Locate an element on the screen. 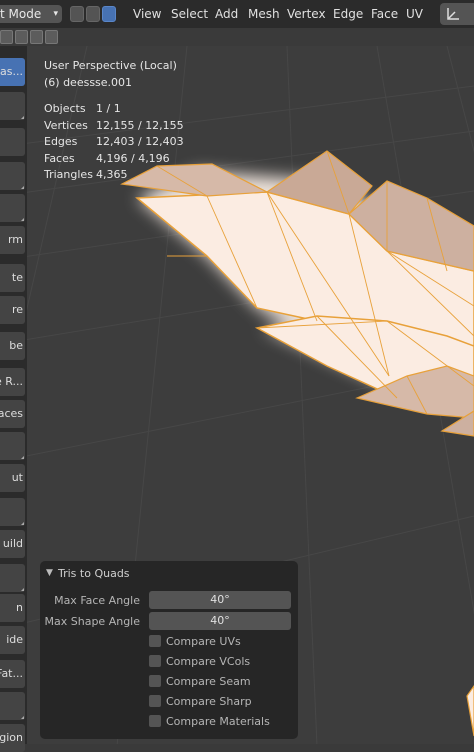 Image resolution: width=474 pixels, height=752 pixels. sidebar-tab-label: uild is located at coordinates (12, 543).